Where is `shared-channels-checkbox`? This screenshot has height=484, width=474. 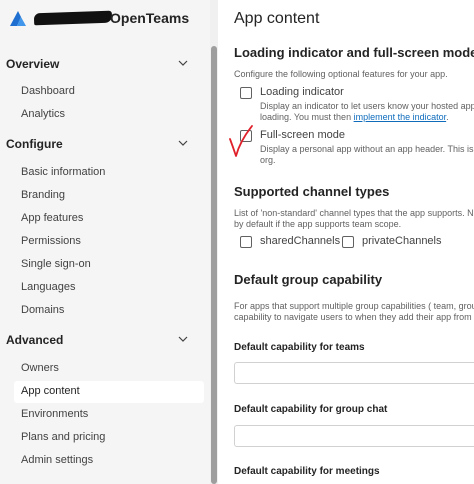
shared-channels-checkbox is located at coordinates (246, 242).